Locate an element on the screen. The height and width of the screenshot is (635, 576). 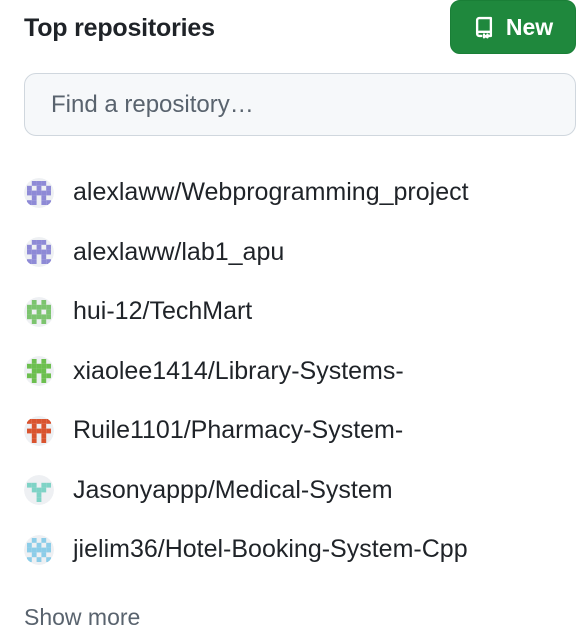
repository-list-item: Ruile1101/Pharmacy-System- is located at coordinates (246, 431).